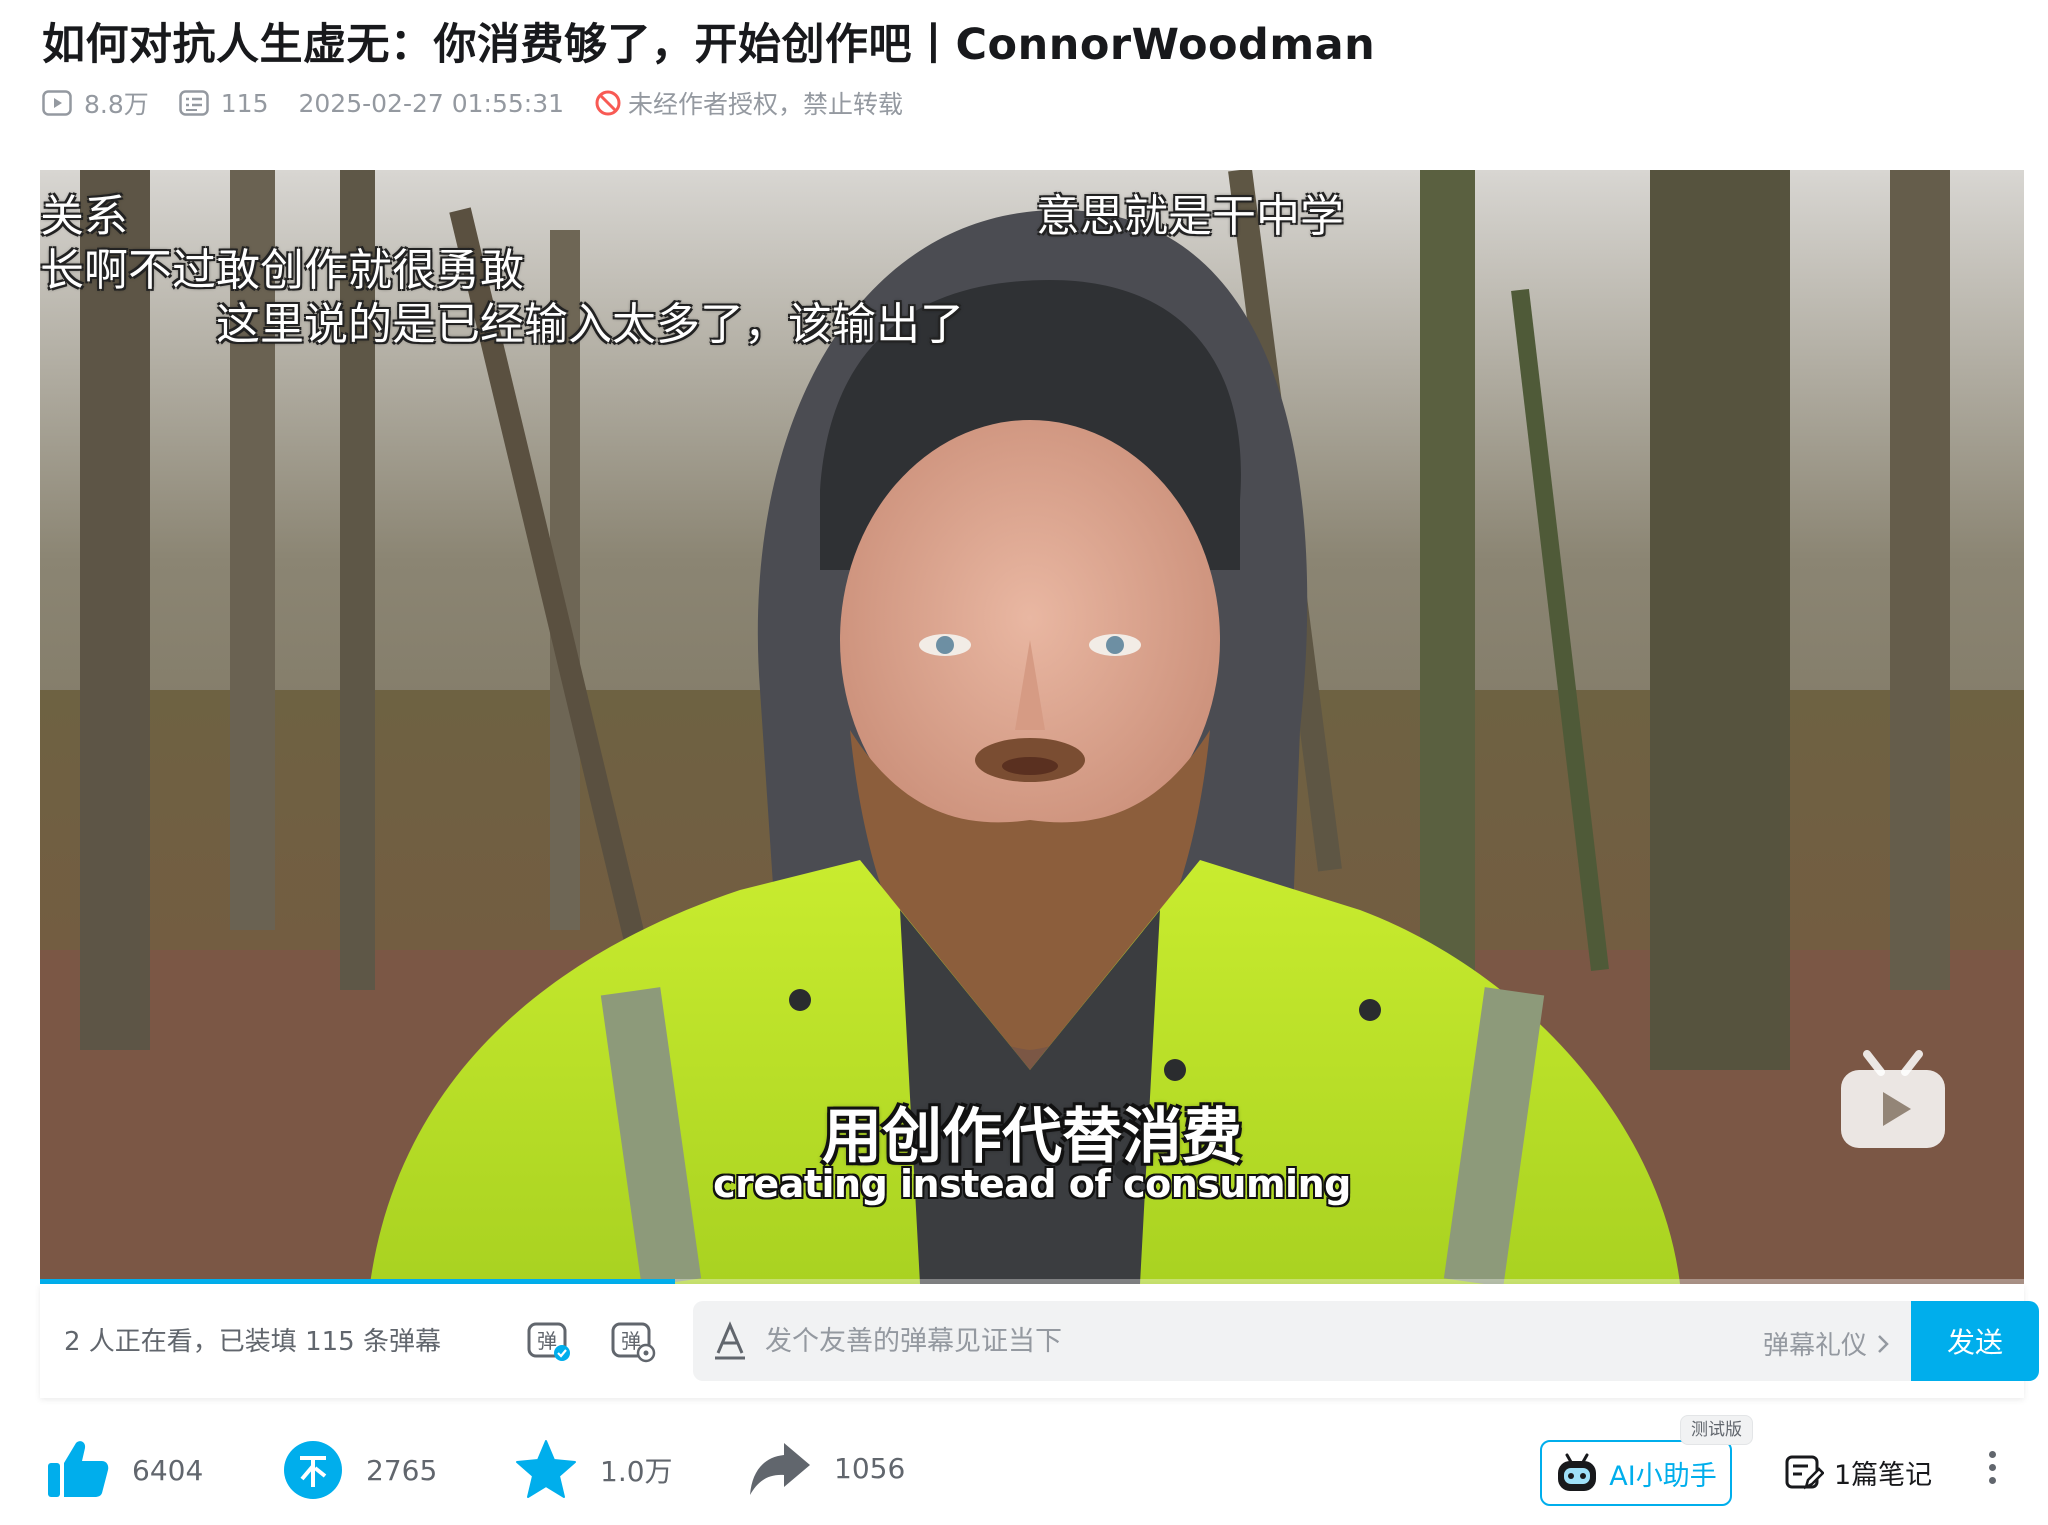  I want to click on more-options-icon, so click(1992, 1471).